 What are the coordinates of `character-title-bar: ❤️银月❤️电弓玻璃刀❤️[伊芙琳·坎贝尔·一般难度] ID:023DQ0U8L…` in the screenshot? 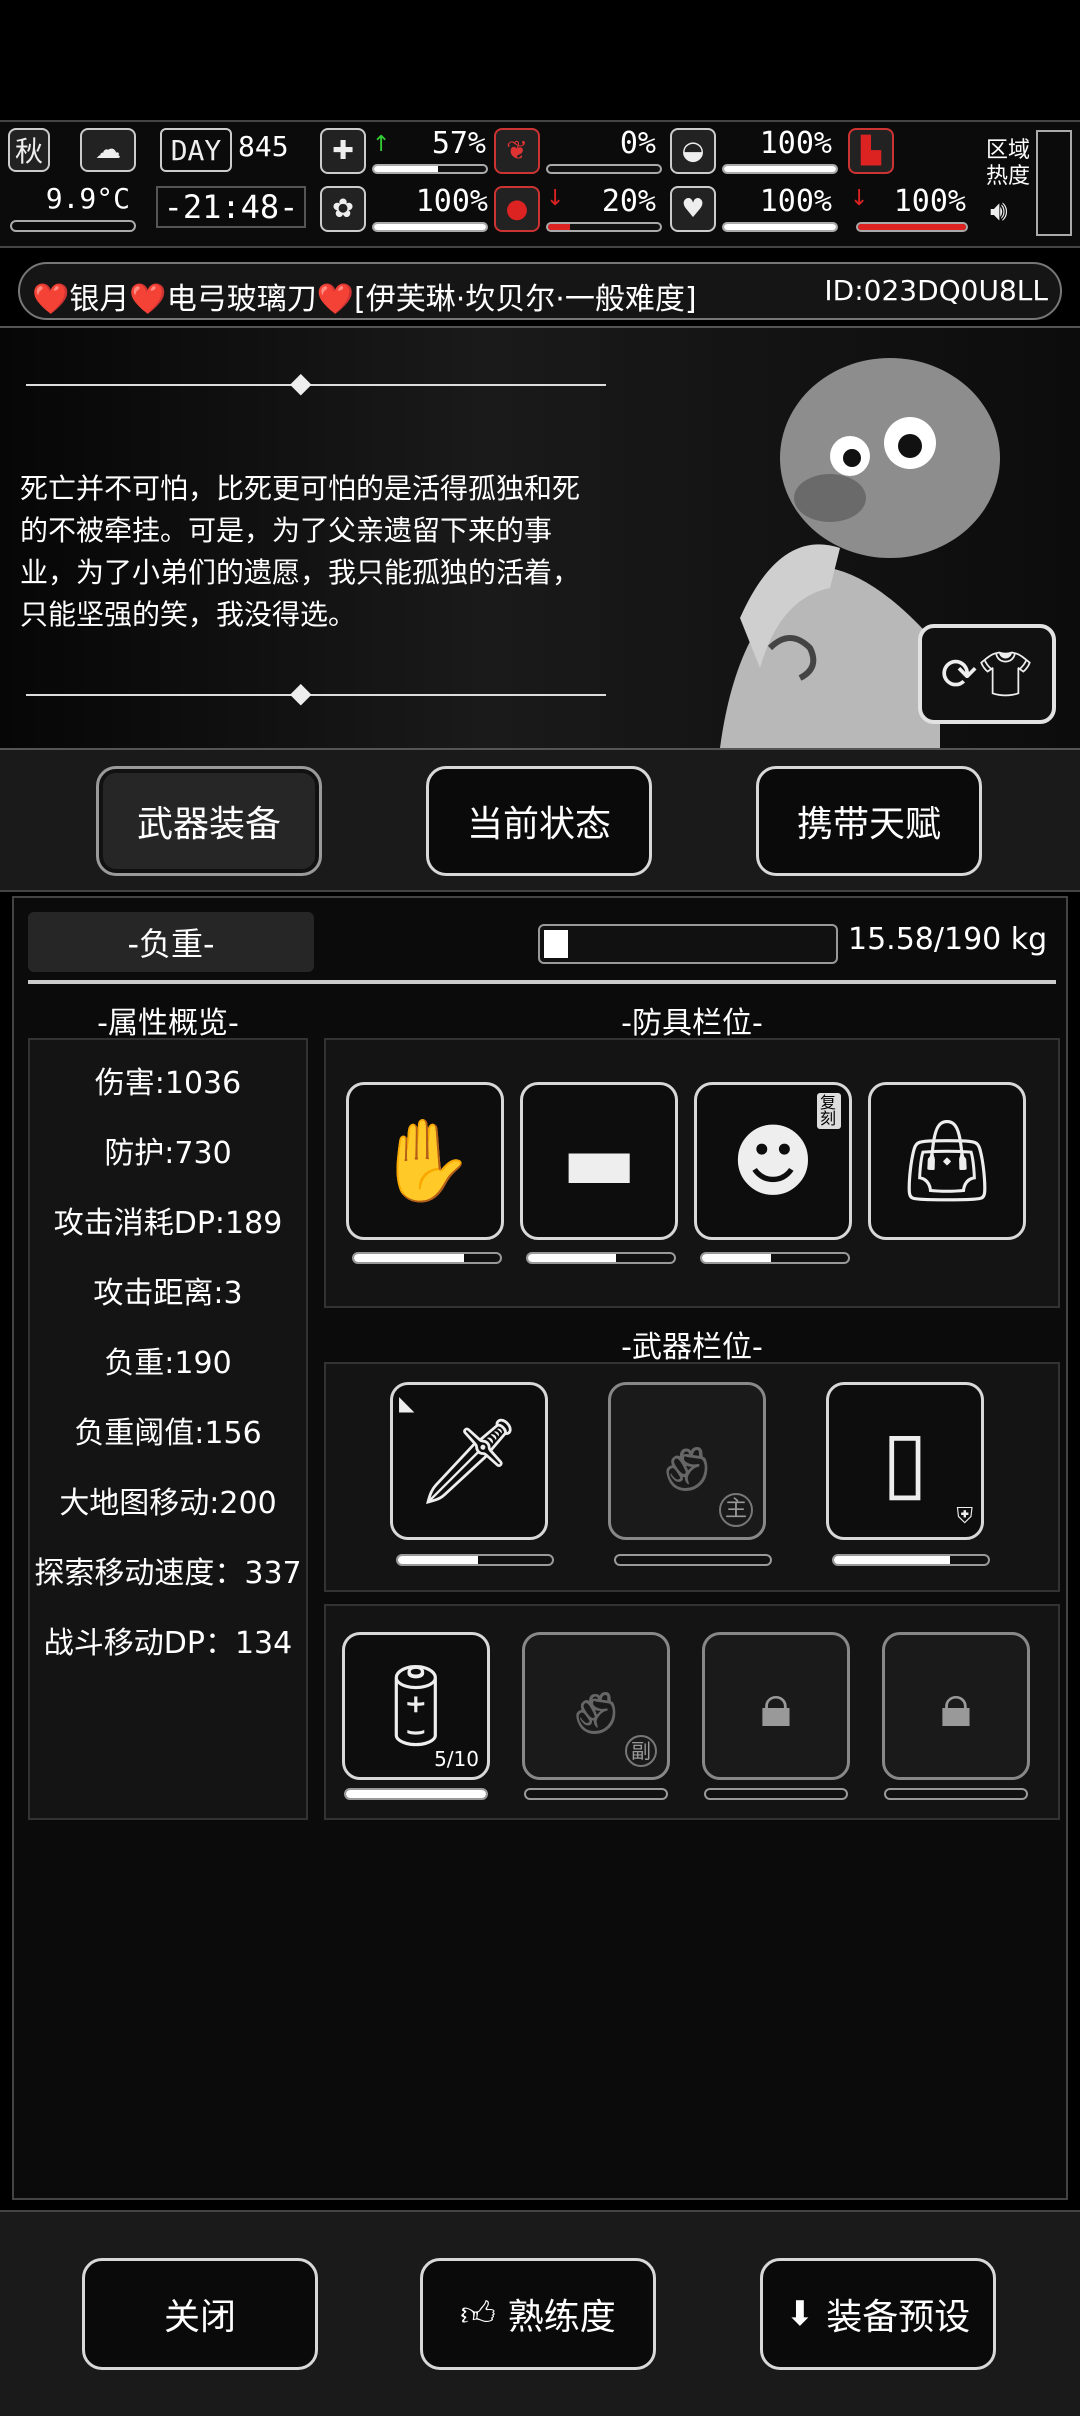 It's located at (540, 291).